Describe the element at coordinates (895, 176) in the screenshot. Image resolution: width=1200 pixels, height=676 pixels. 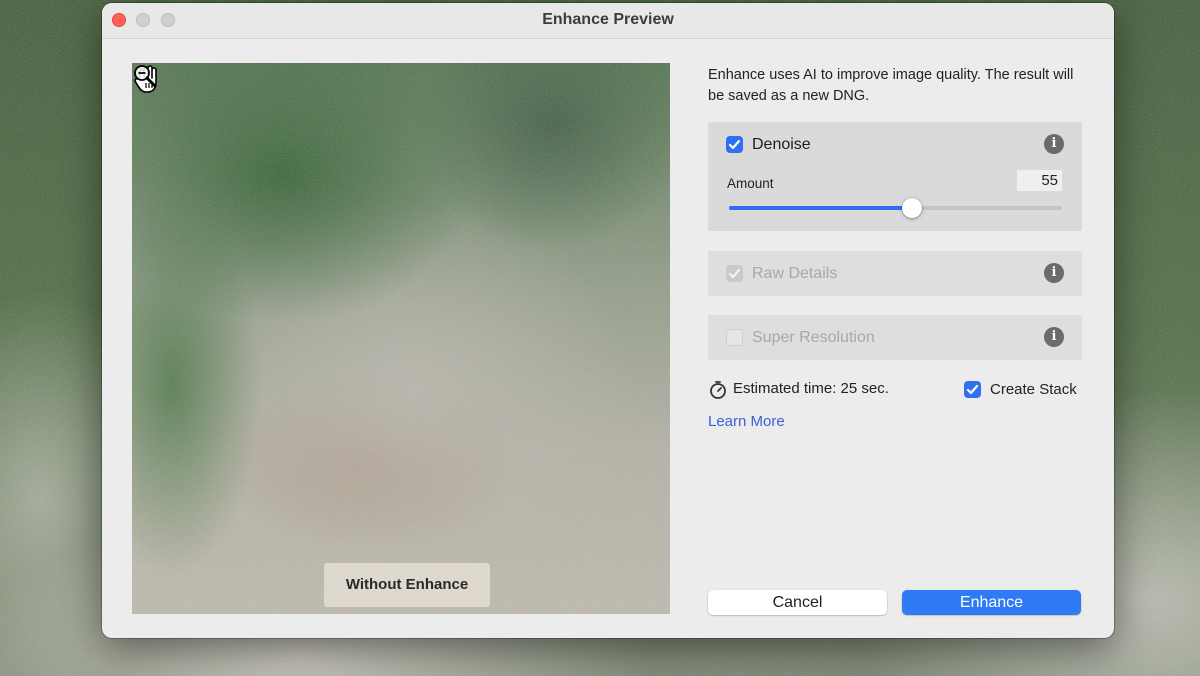
I see `denoise-panel: Denoise i Amount 55` at that location.